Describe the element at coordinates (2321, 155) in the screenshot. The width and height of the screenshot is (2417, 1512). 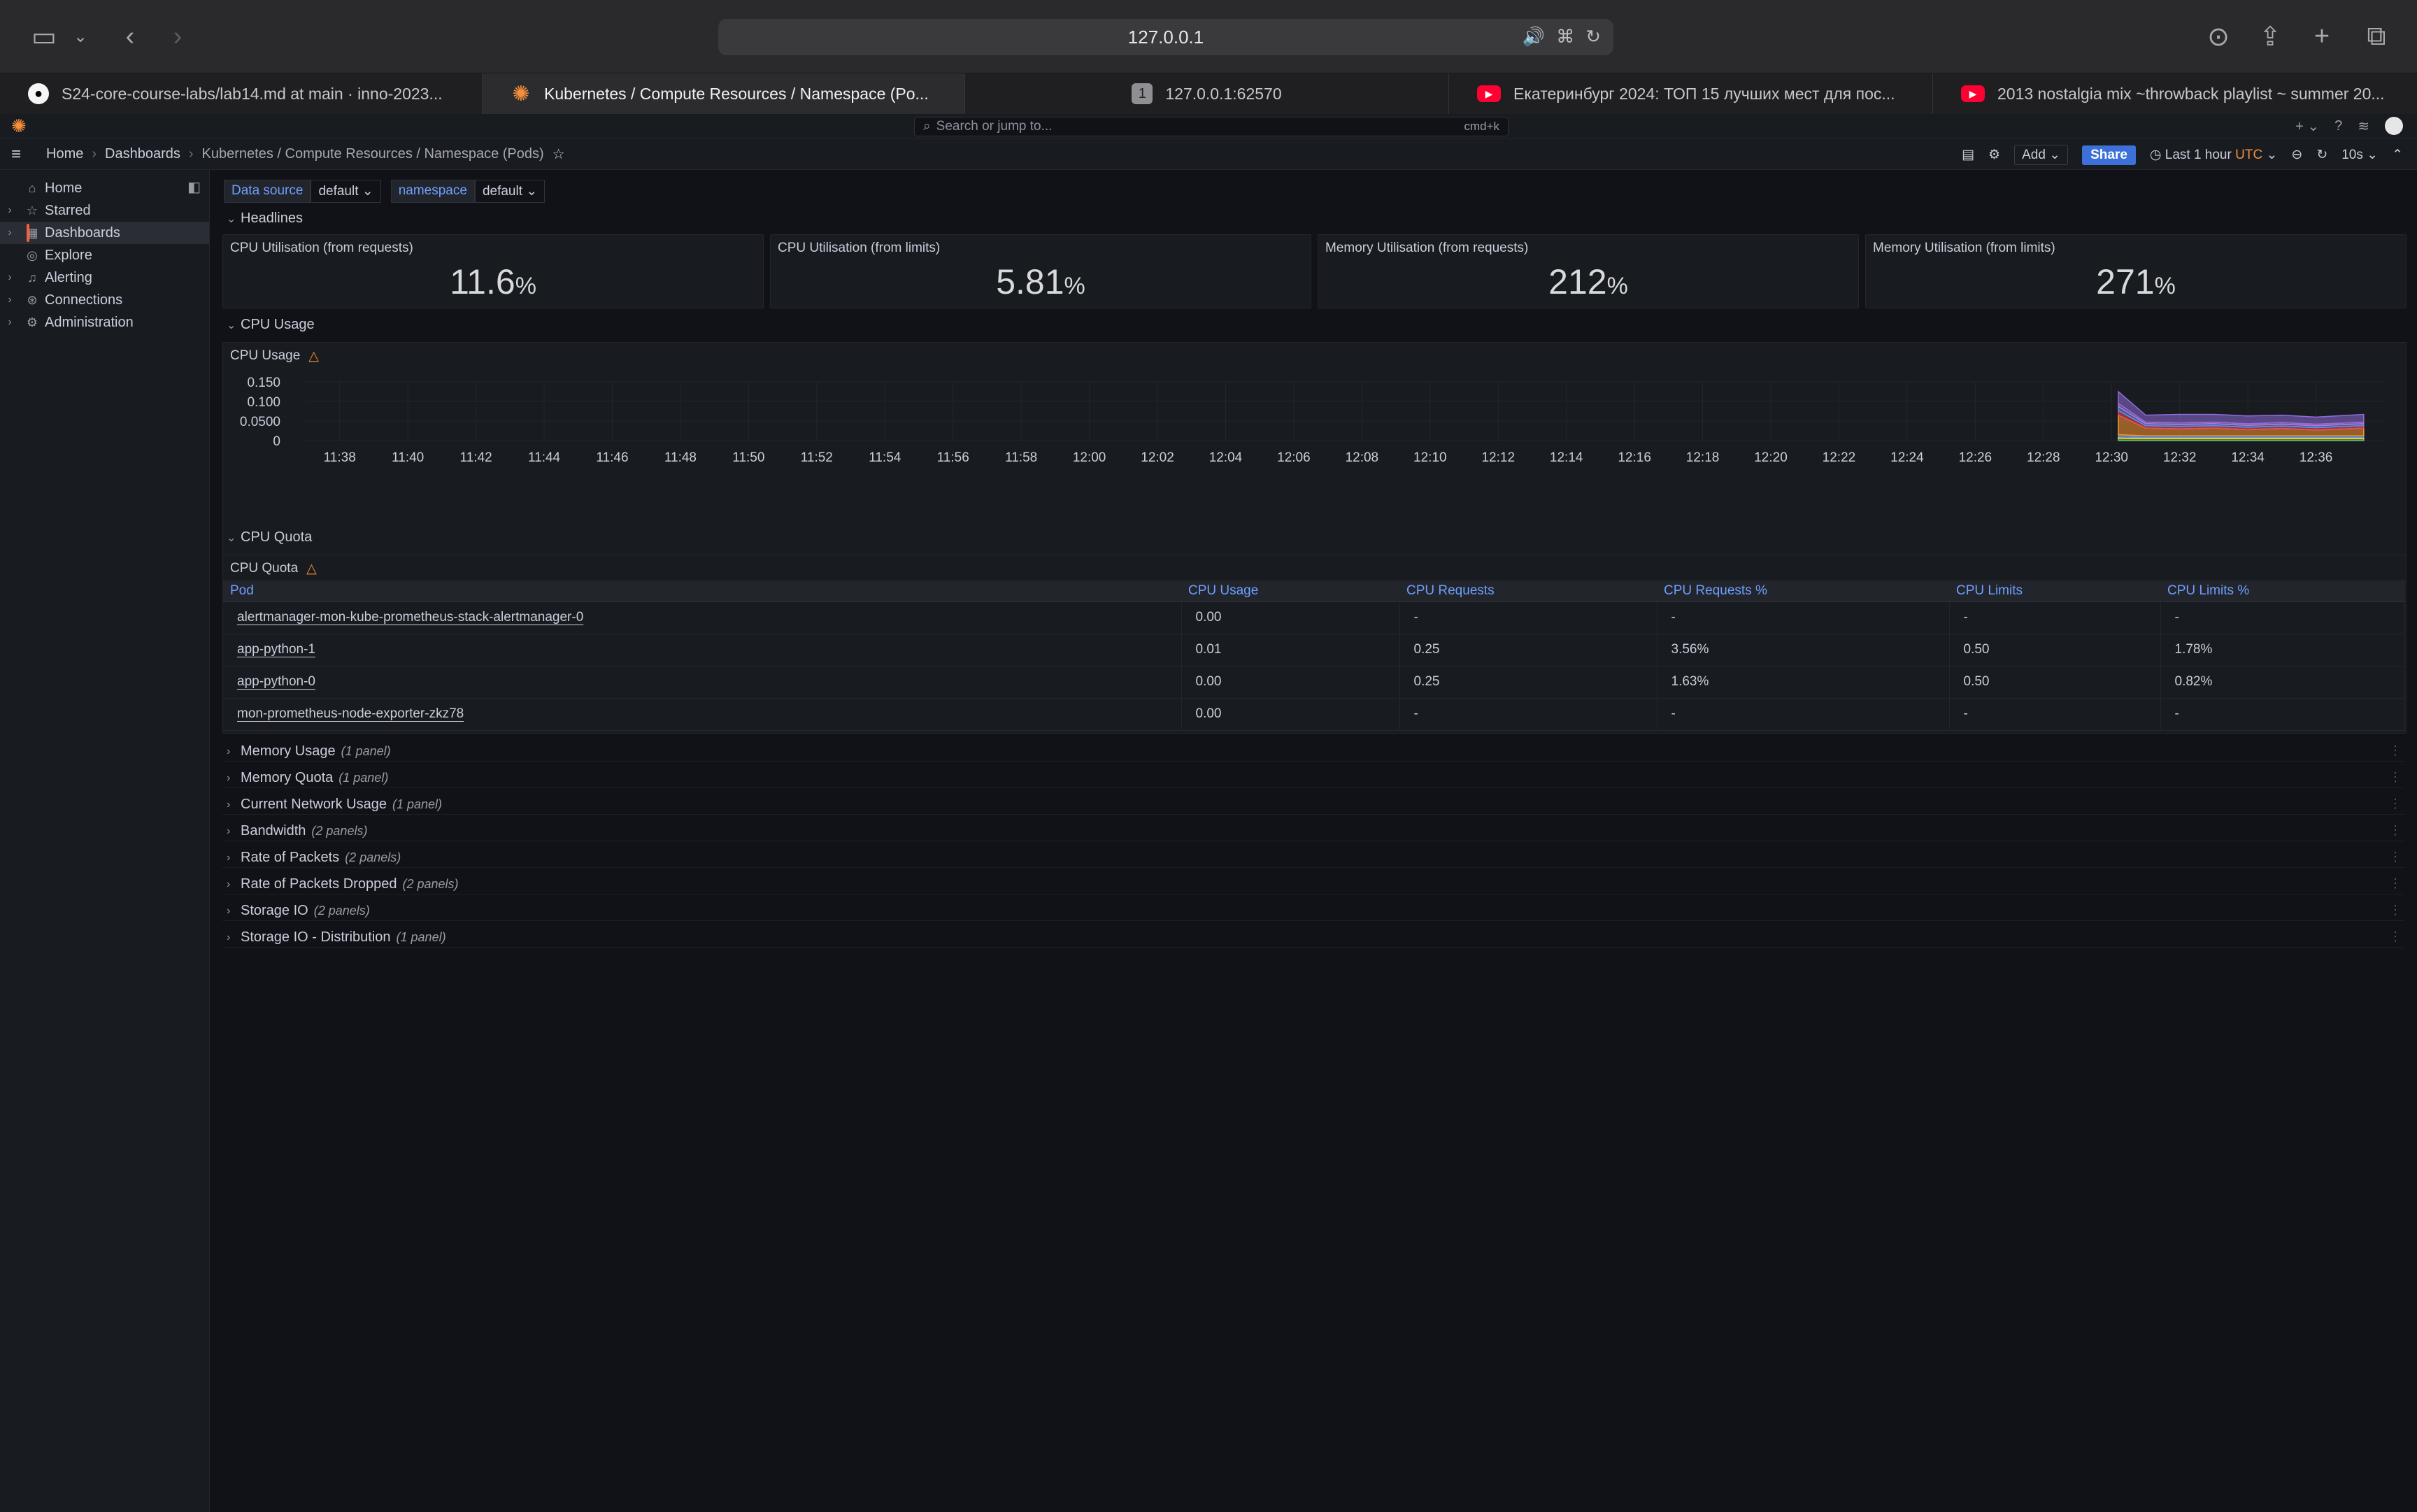
I see `refresh-icon: ↻` at that location.